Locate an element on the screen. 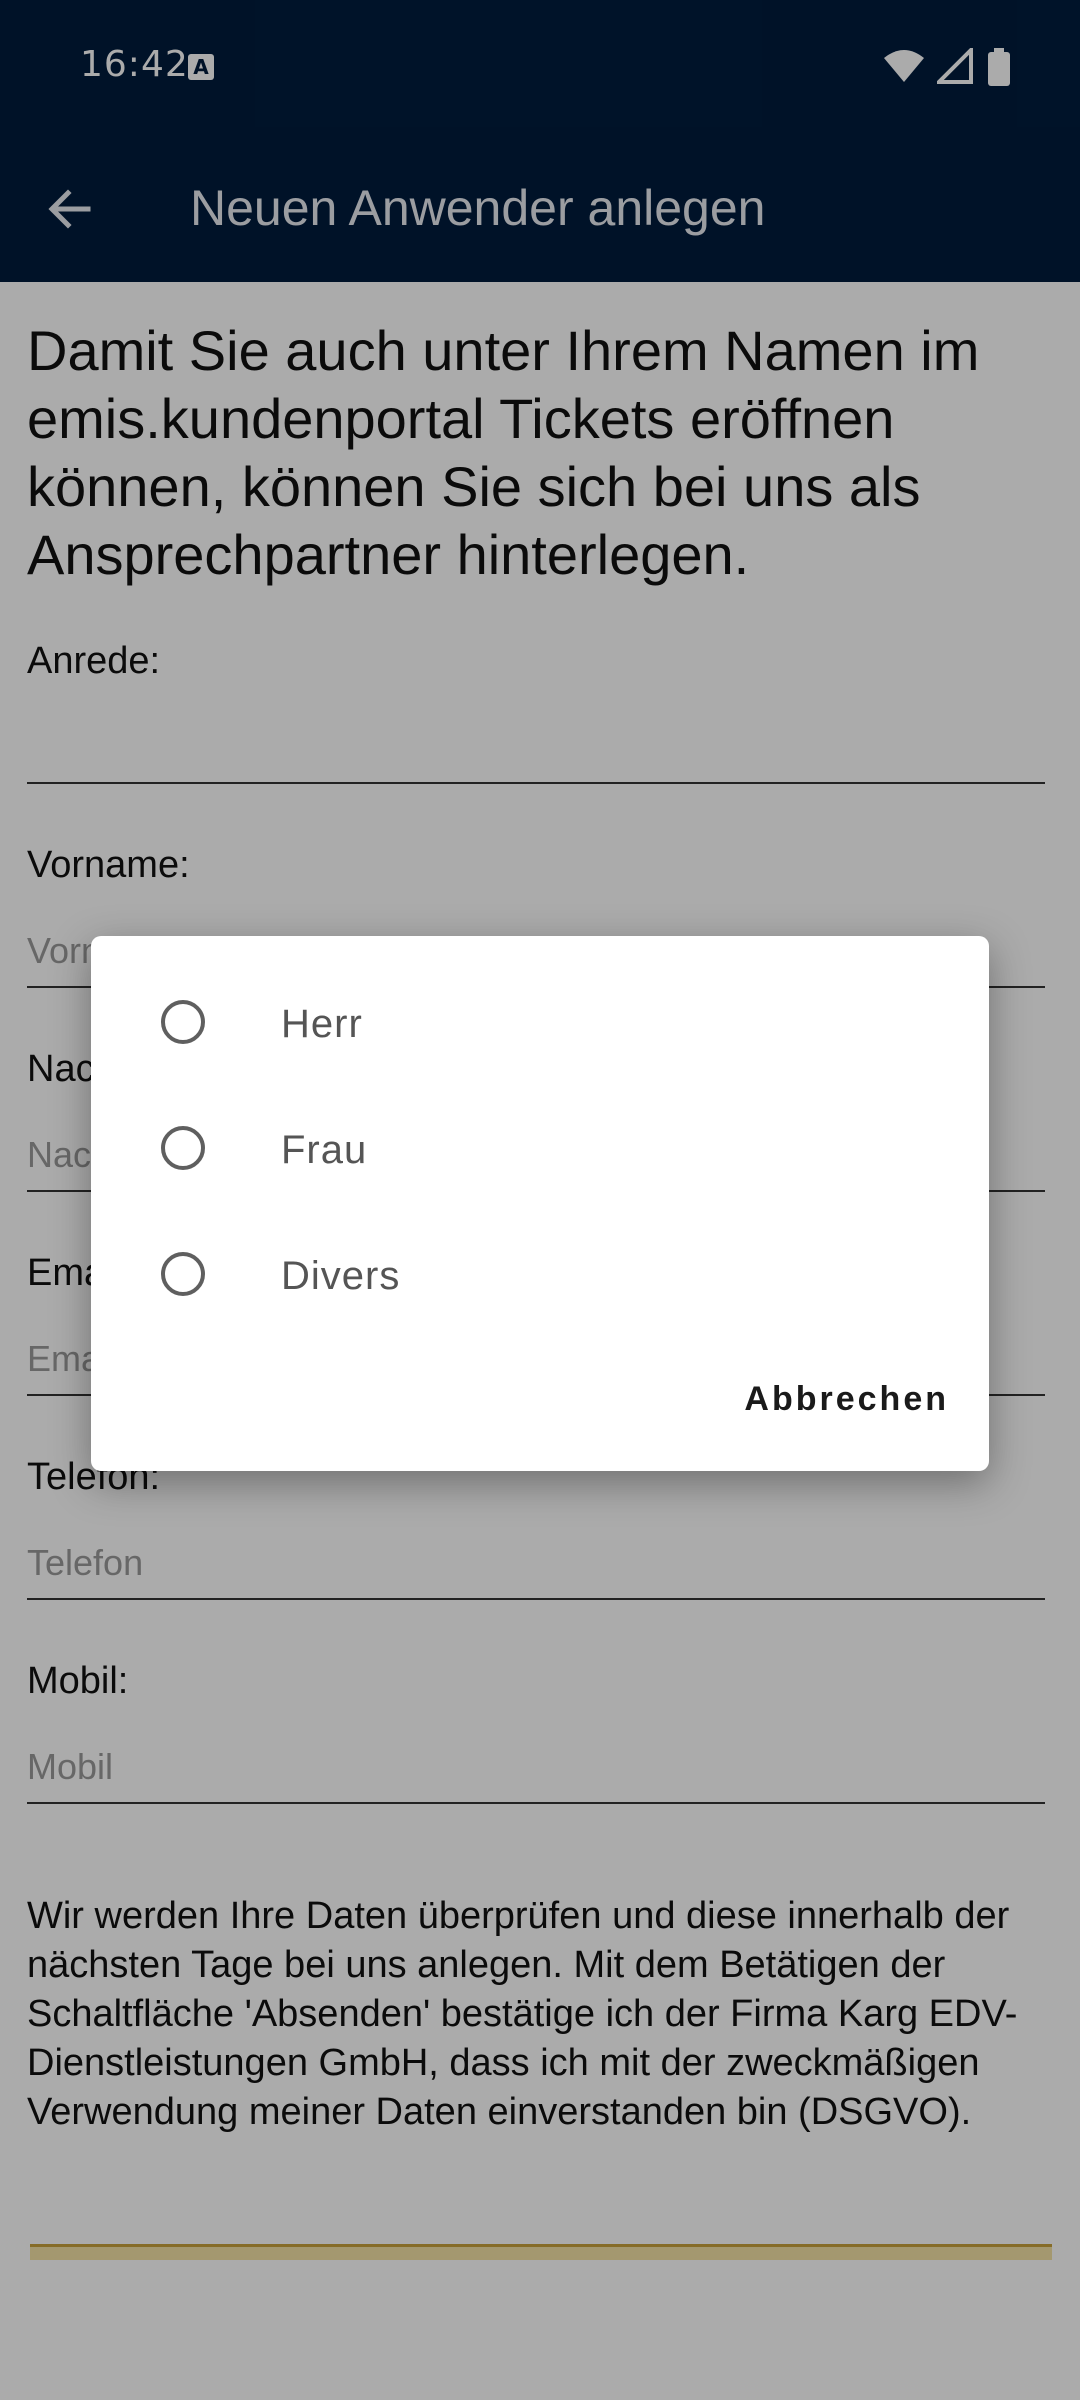  option-herr: Herr is located at coordinates (540, 1027).